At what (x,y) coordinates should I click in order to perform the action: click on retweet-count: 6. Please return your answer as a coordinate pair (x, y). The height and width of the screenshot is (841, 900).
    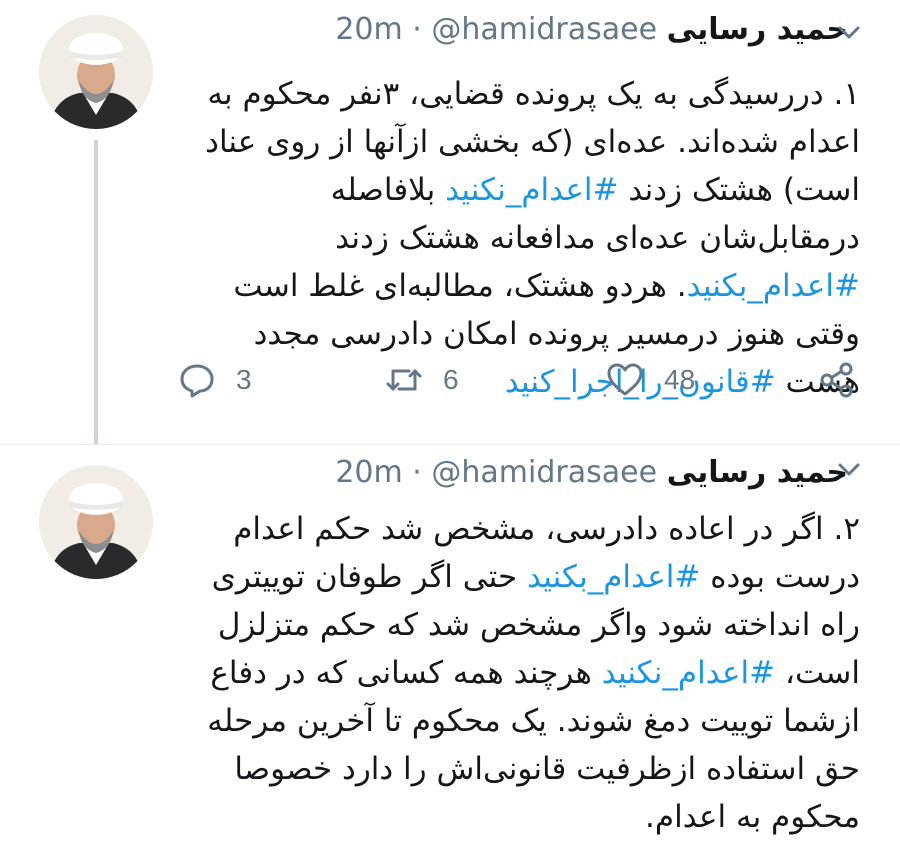
    Looking at the image, I should click on (451, 379).